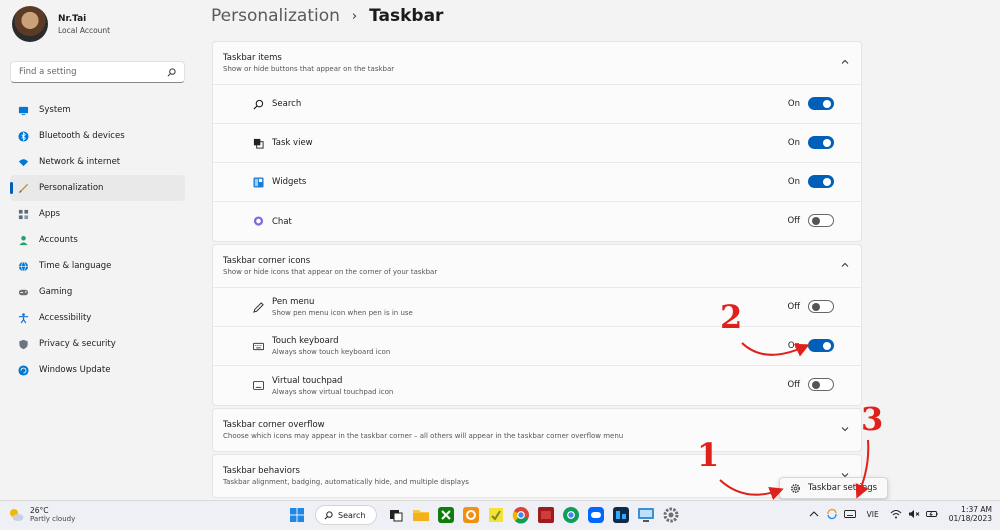 This screenshot has width=1000, height=530. Describe the element at coordinates (97, 136) in the screenshot. I see `sidebar-item-bluetooth: Bluetooth & devices` at that location.